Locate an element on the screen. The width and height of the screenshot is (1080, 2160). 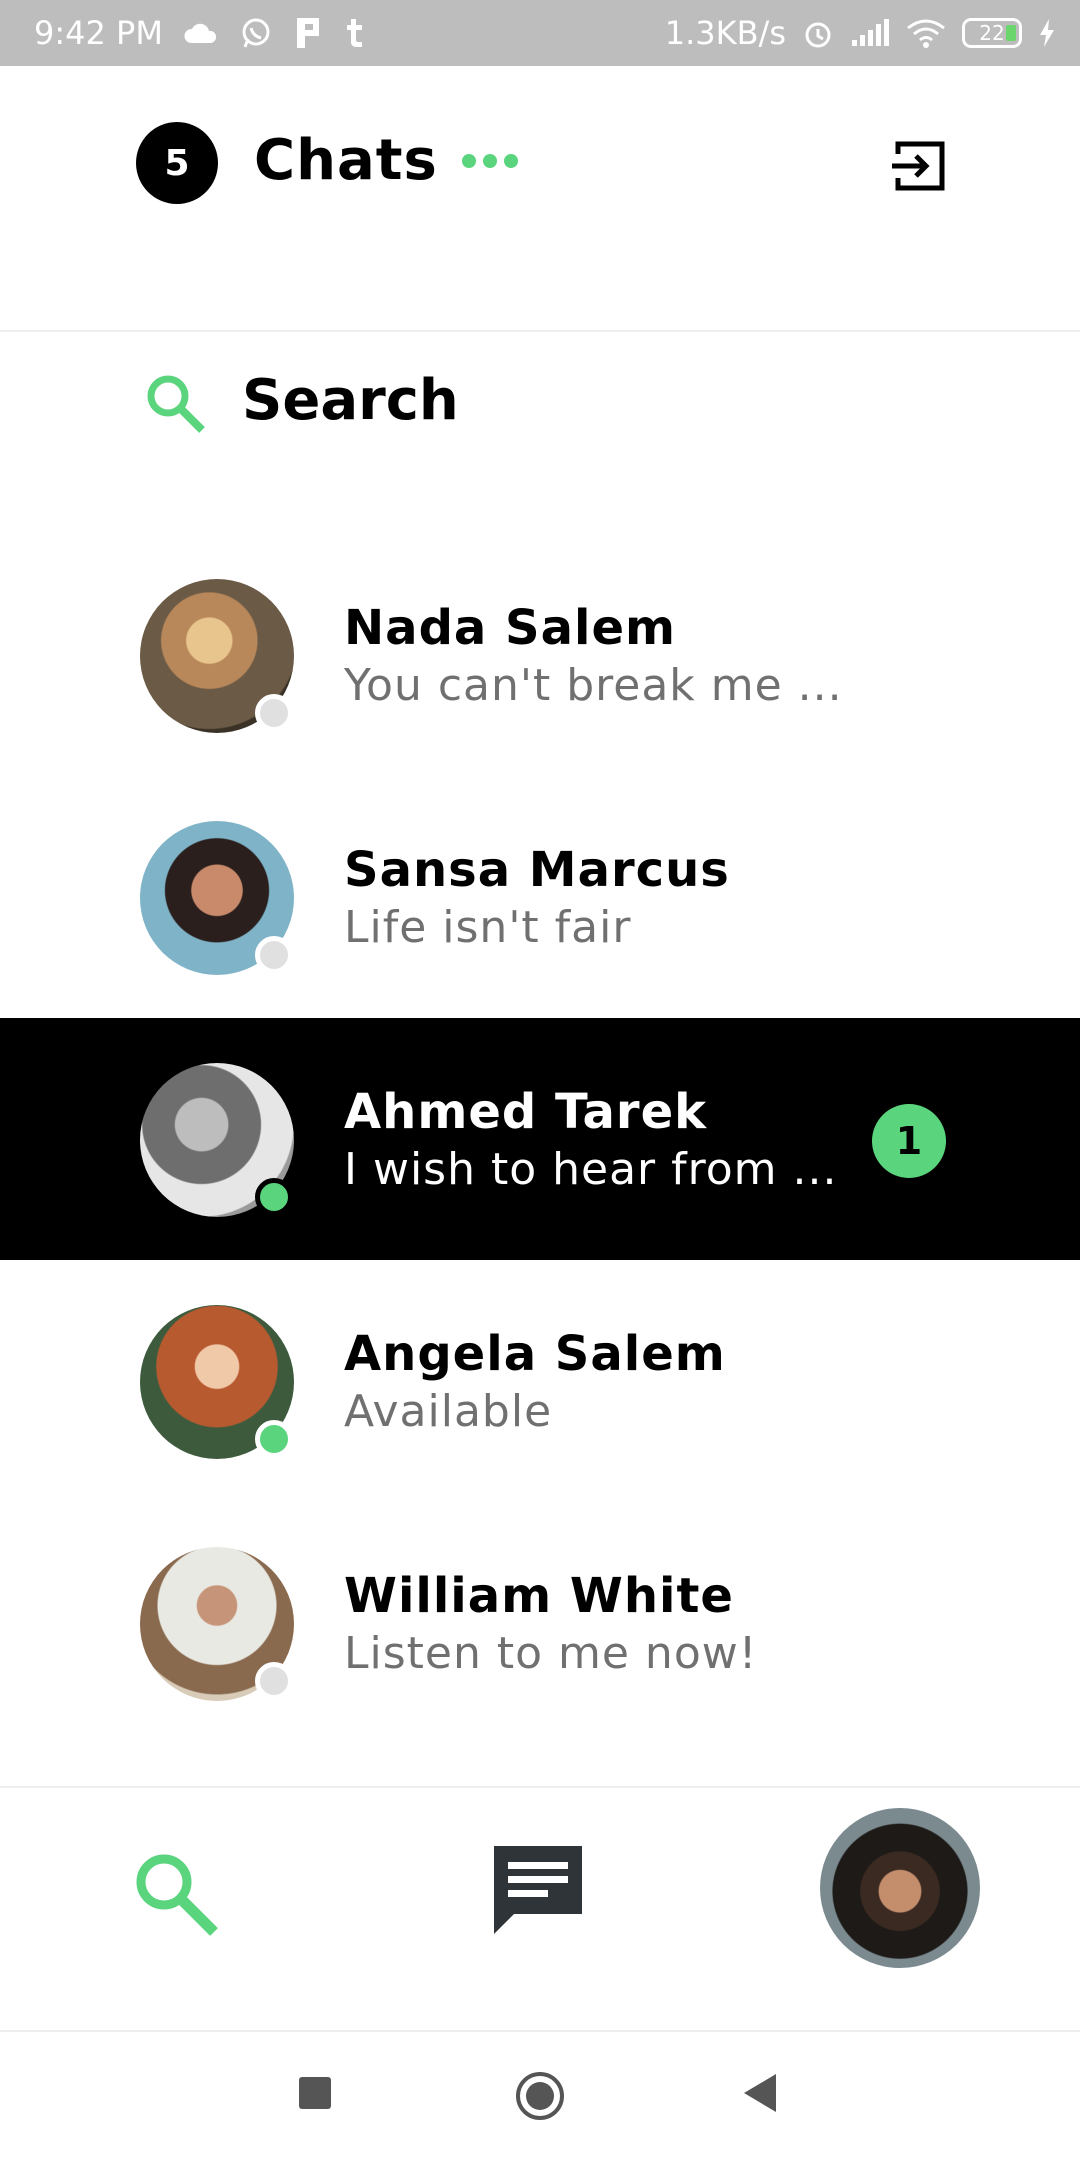
search-label: Search is located at coordinates (350, 400).